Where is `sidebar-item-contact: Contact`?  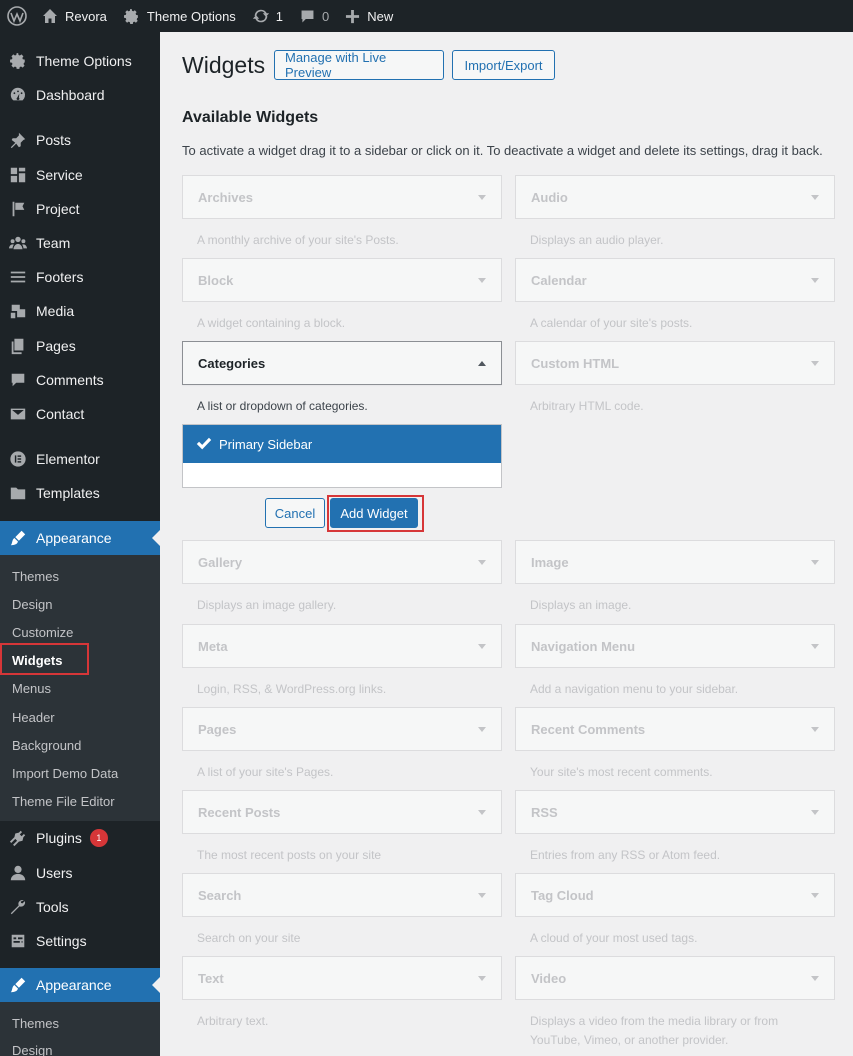 sidebar-item-contact: Contact is located at coordinates (80, 414).